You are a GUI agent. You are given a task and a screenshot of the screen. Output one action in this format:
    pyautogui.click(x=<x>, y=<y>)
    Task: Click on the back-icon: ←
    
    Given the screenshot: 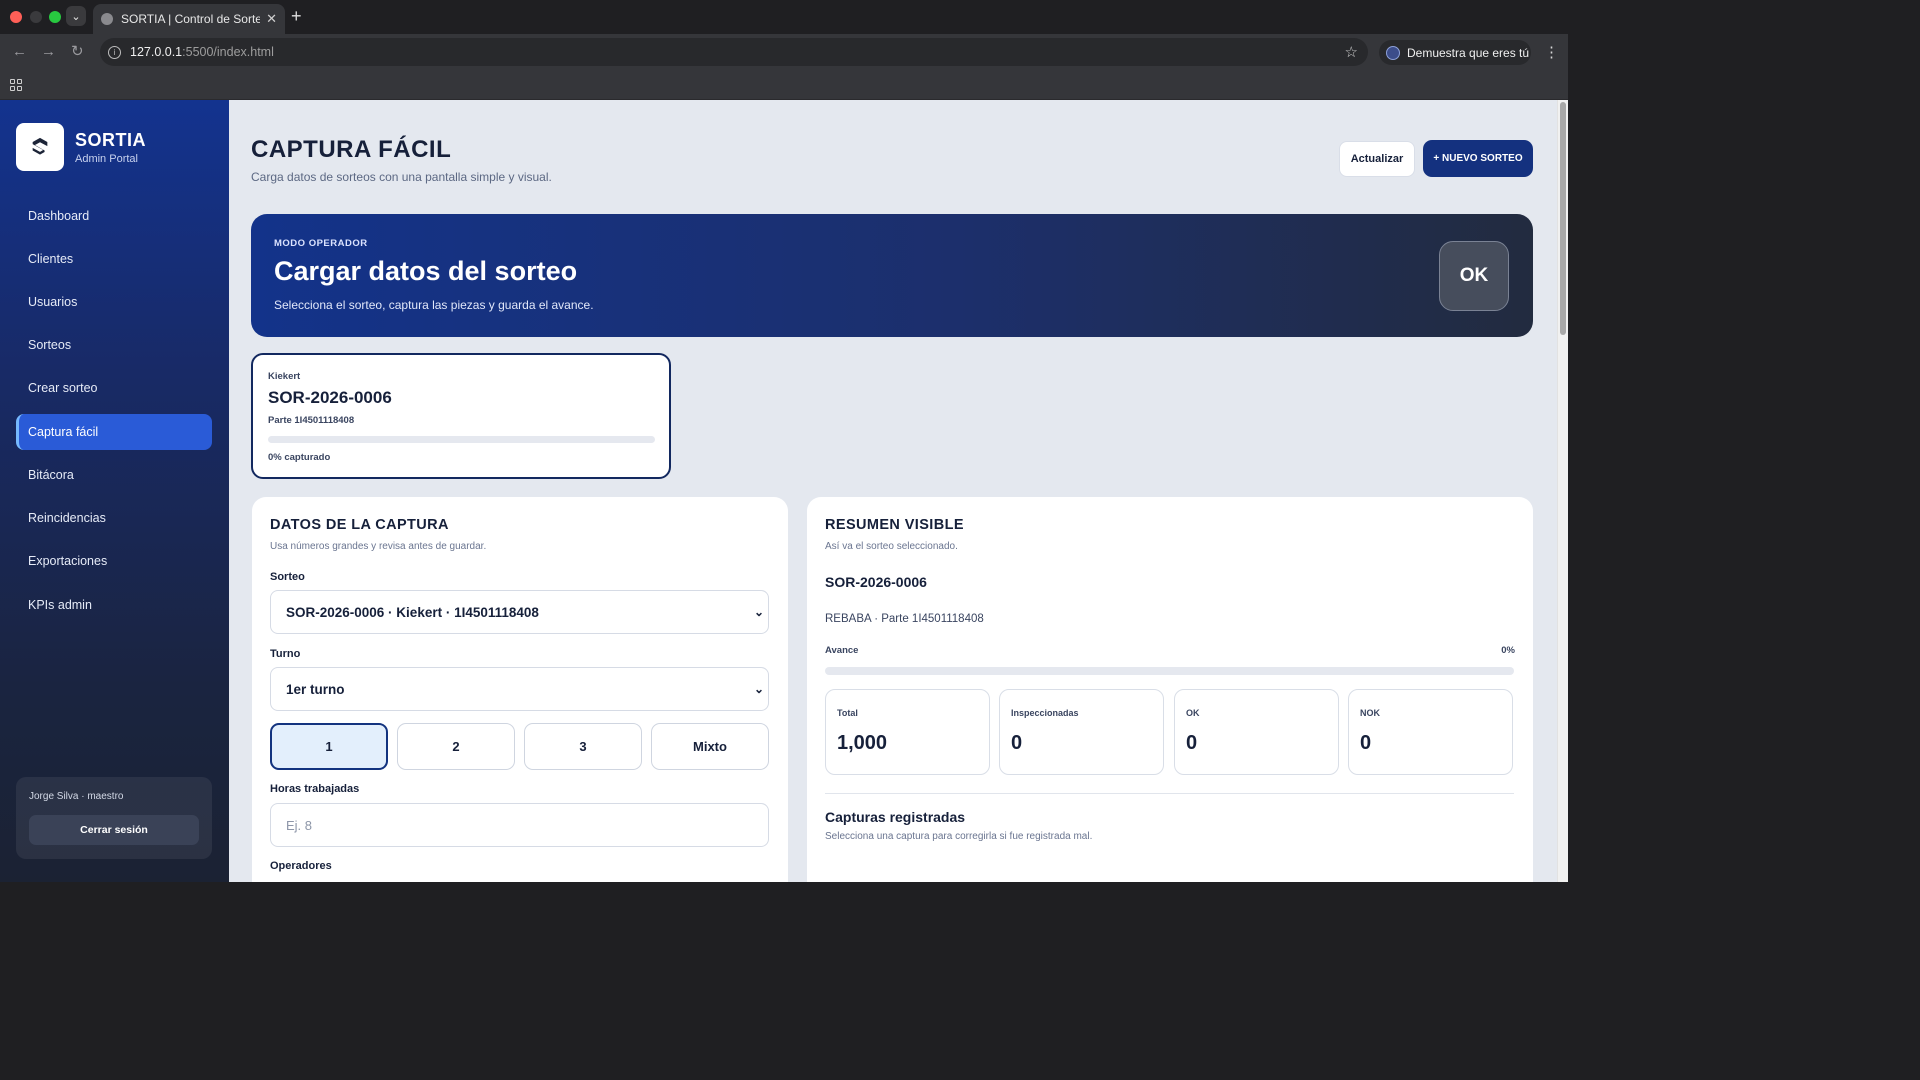 What is the action you would take?
    pyautogui.click(x=19, y=52)
    